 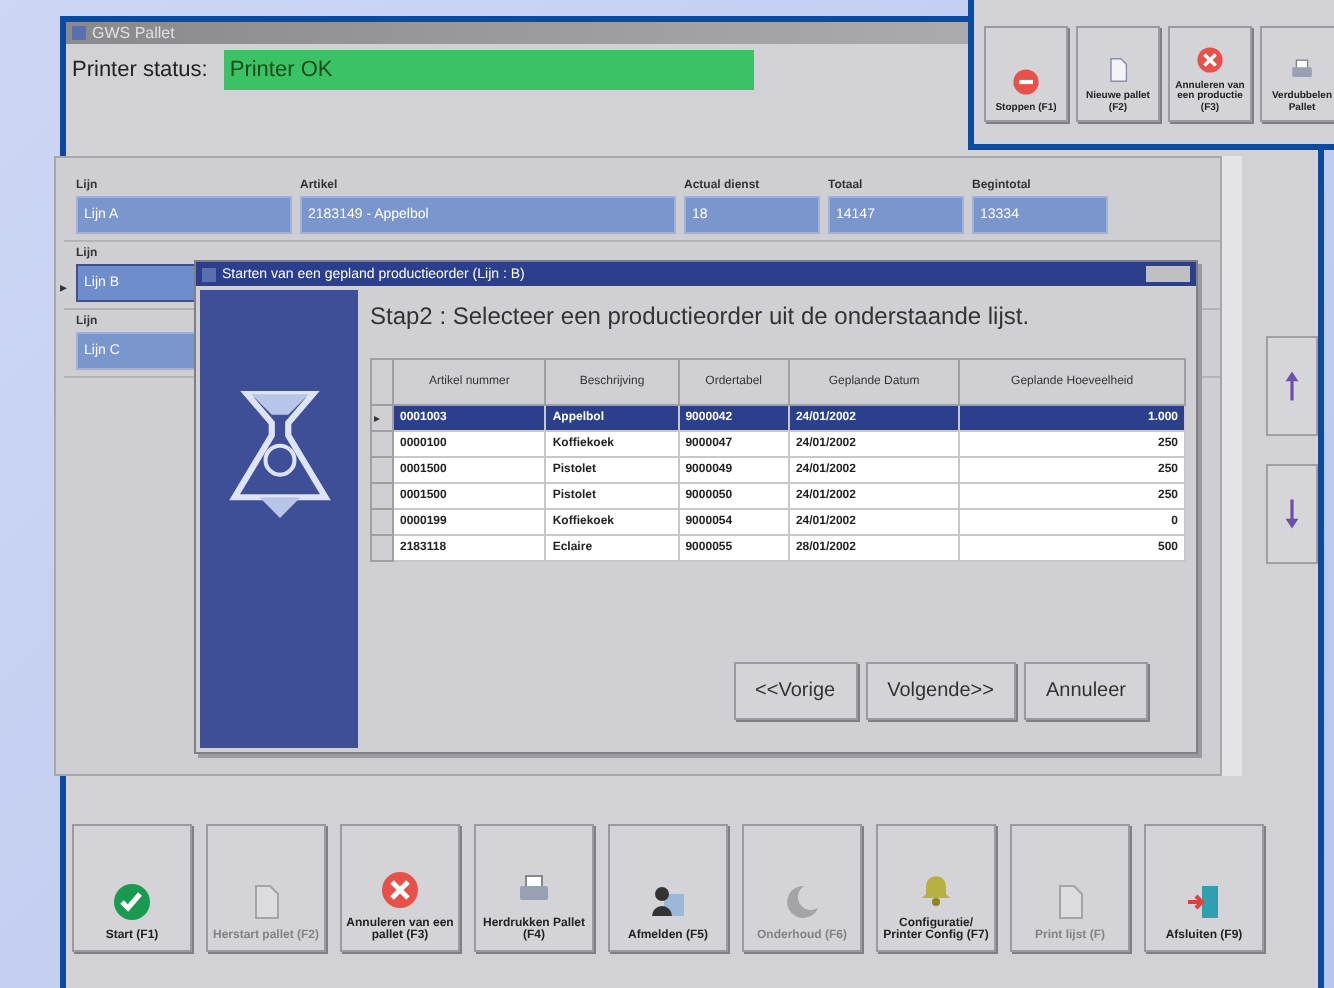 What do you see at coordinates (1118, 70) in the screenshot?
I see `page-icon` at bounding box center [1118, 70].